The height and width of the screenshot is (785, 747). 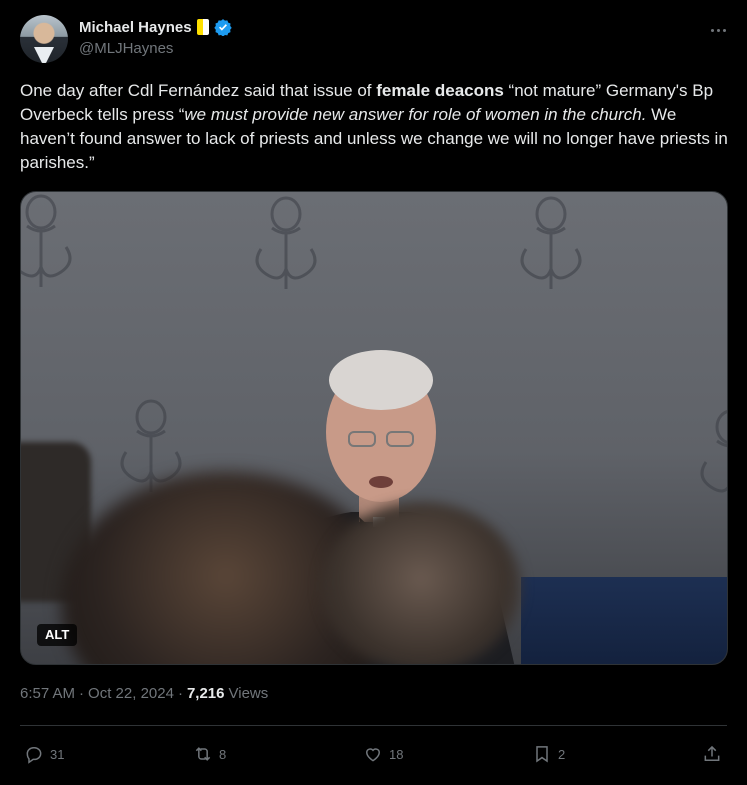 What do you see at coordinates (47, 693) in the screenshot?
I see `tweet-time: 6:57 AM` at bounding box center [47, 693].